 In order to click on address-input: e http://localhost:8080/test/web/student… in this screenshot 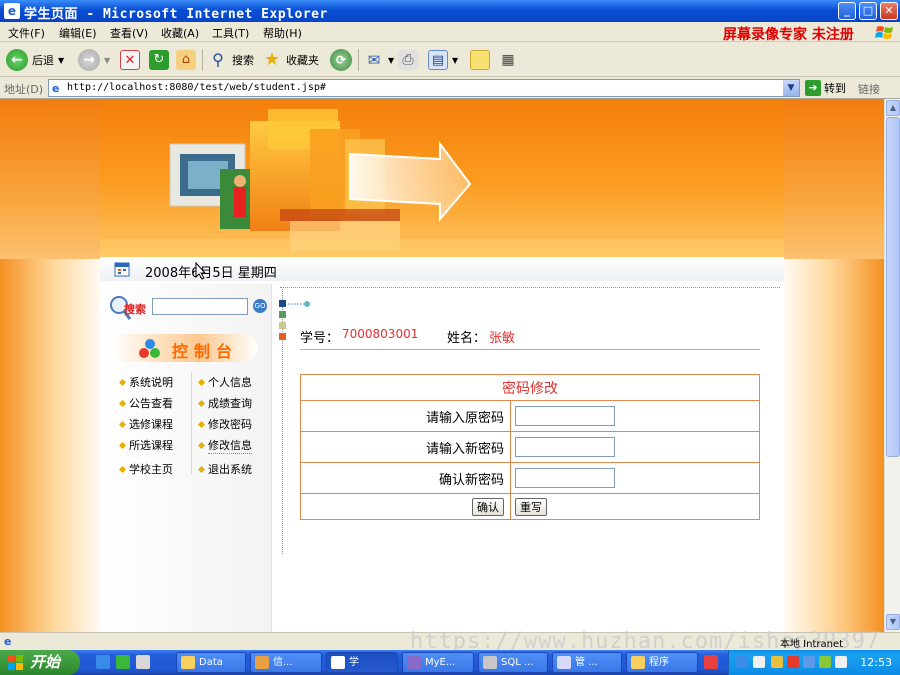, I will do `click(424, 88)`.